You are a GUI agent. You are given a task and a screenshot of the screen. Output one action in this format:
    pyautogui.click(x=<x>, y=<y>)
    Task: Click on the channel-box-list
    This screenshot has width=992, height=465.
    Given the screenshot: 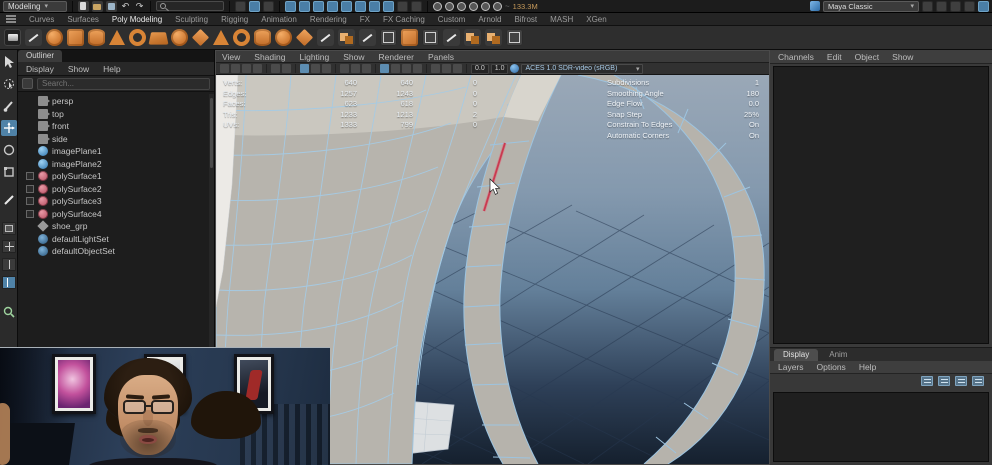 What is the action you would take?
    pyautogui.click(x=881, y=205)
    